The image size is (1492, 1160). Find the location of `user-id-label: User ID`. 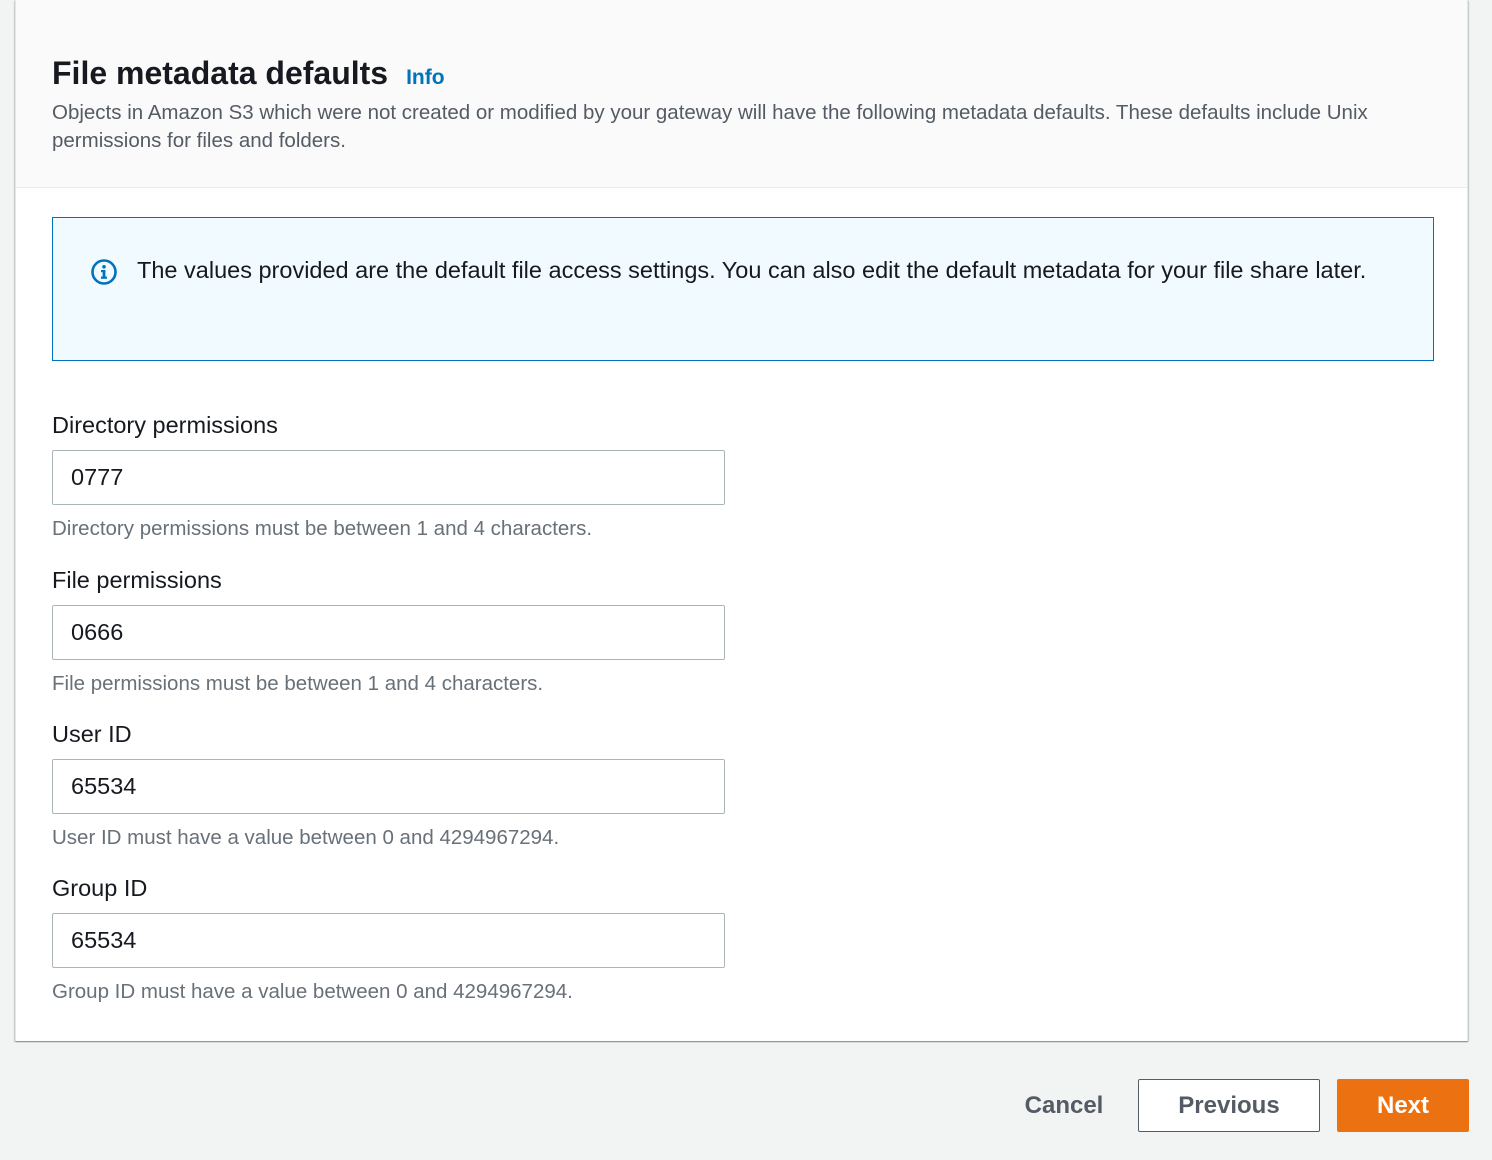

user-id-label: User ID is located at coordinates (92, 734).